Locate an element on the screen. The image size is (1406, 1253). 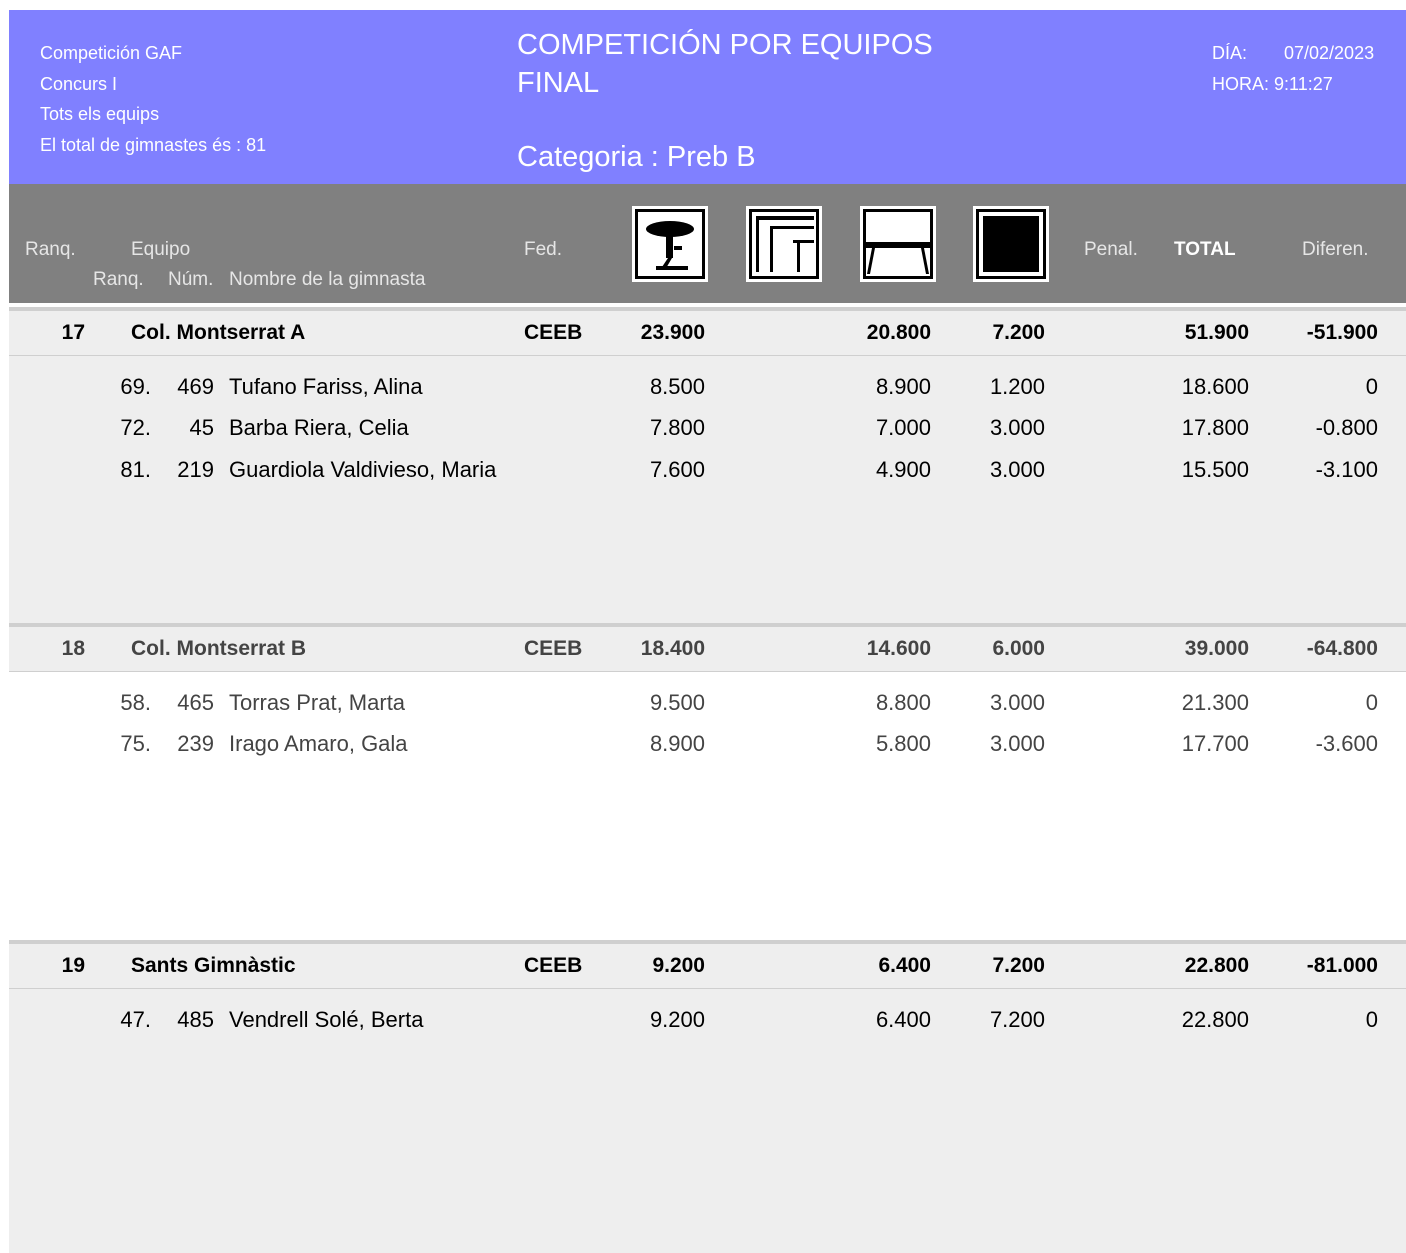
category-label: Categoria : Preb B is located at coordinates (636, 157).